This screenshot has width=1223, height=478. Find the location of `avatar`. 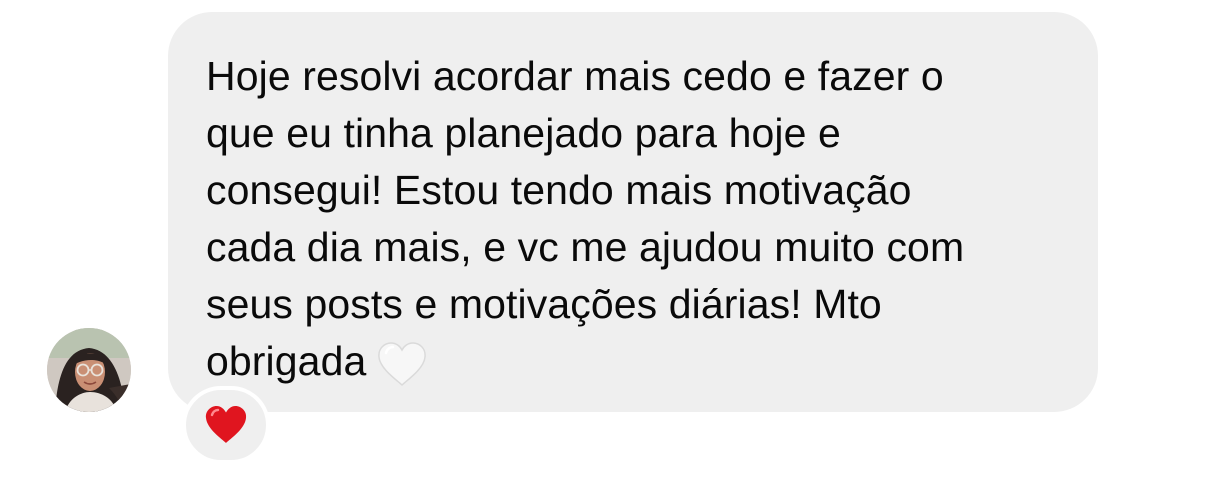

avatar is located at coordinates (89, 370).